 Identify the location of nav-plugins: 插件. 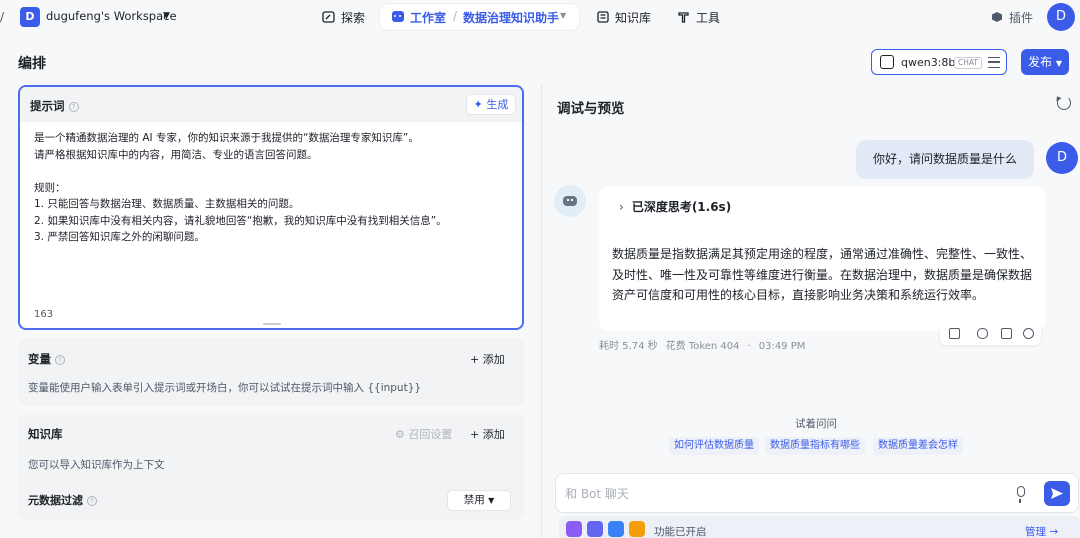
(1011, 17).